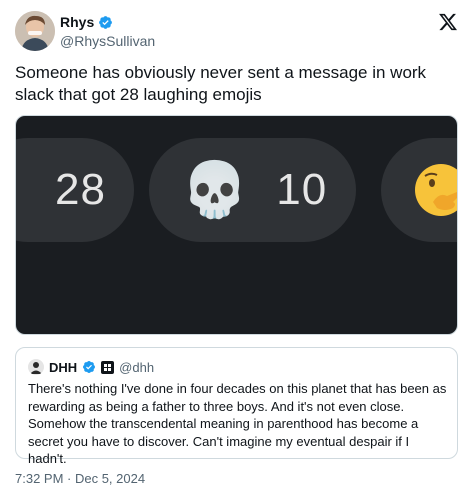  I want to click on quoted-author-handle: @dhh, so click(136, 367).